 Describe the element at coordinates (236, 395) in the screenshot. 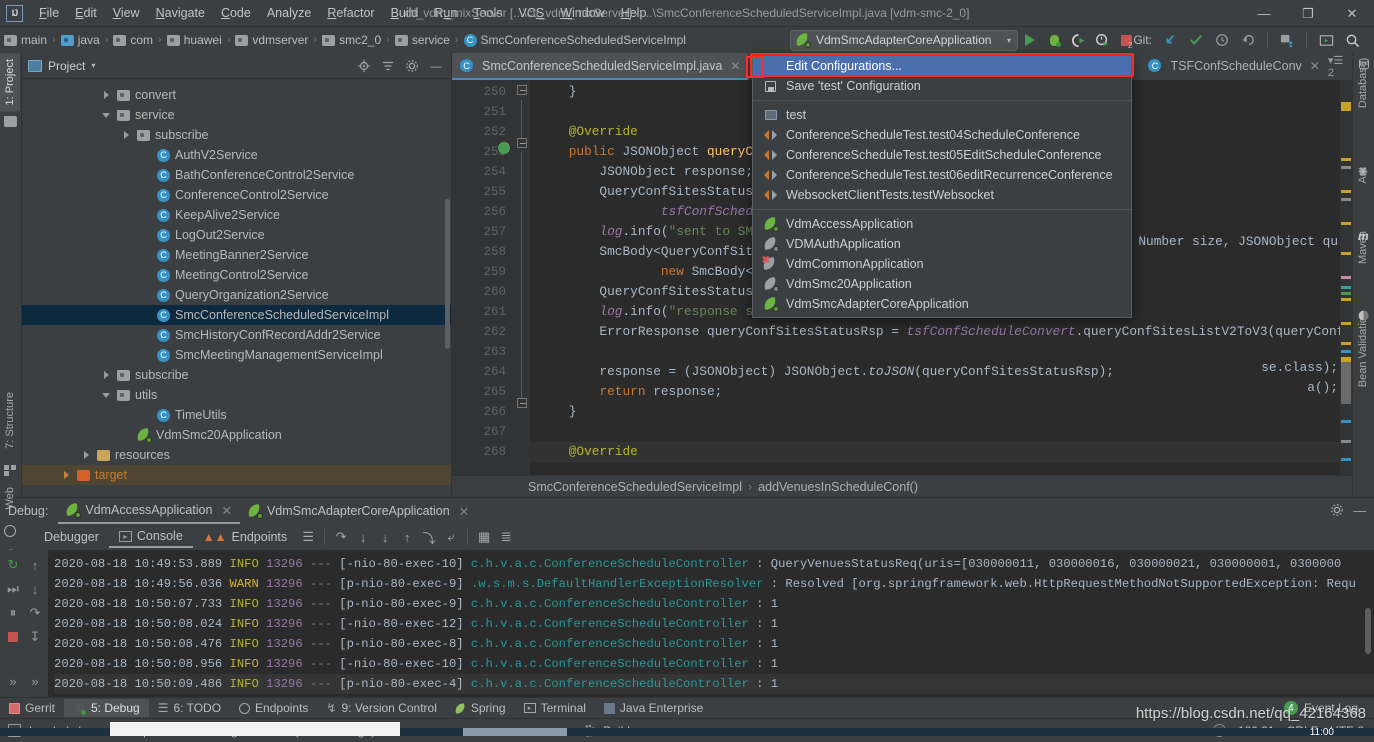

I see `tree-node-utils: utils` at that location.